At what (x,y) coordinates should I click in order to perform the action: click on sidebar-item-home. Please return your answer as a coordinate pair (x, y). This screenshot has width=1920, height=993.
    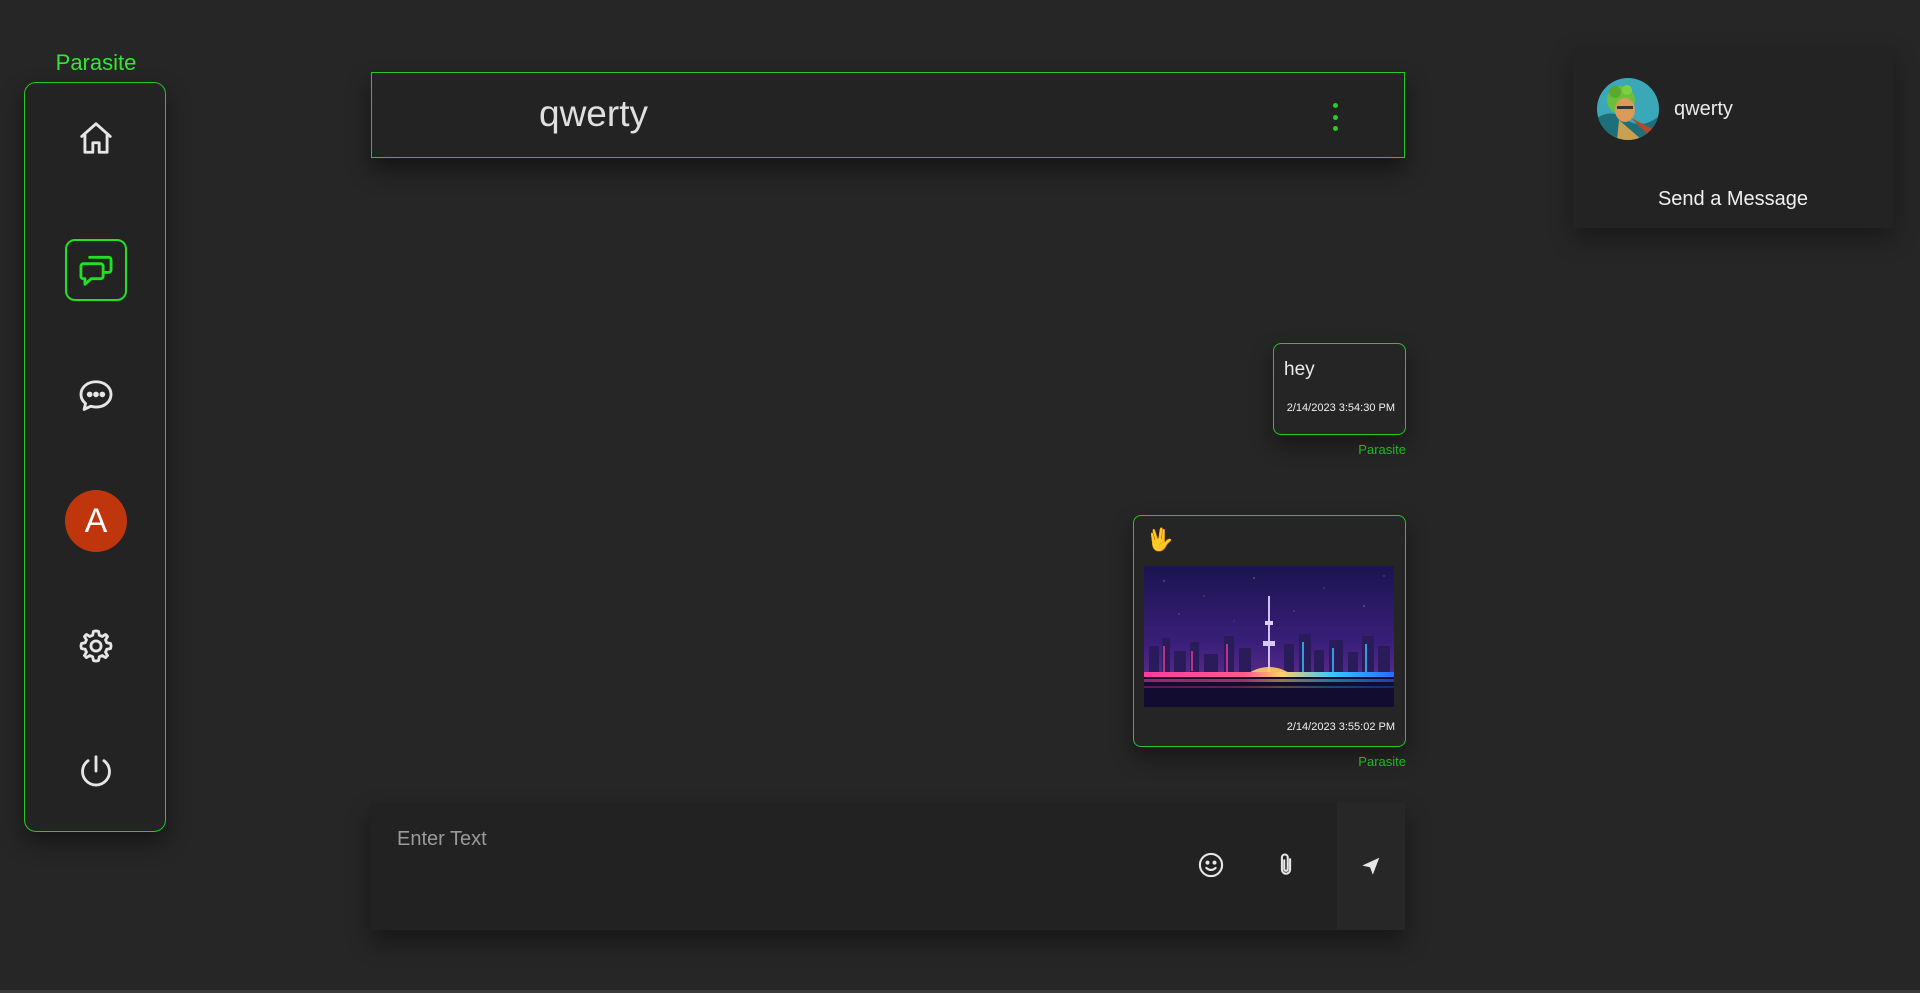
    Looking at the image, I should click on (96, 138).